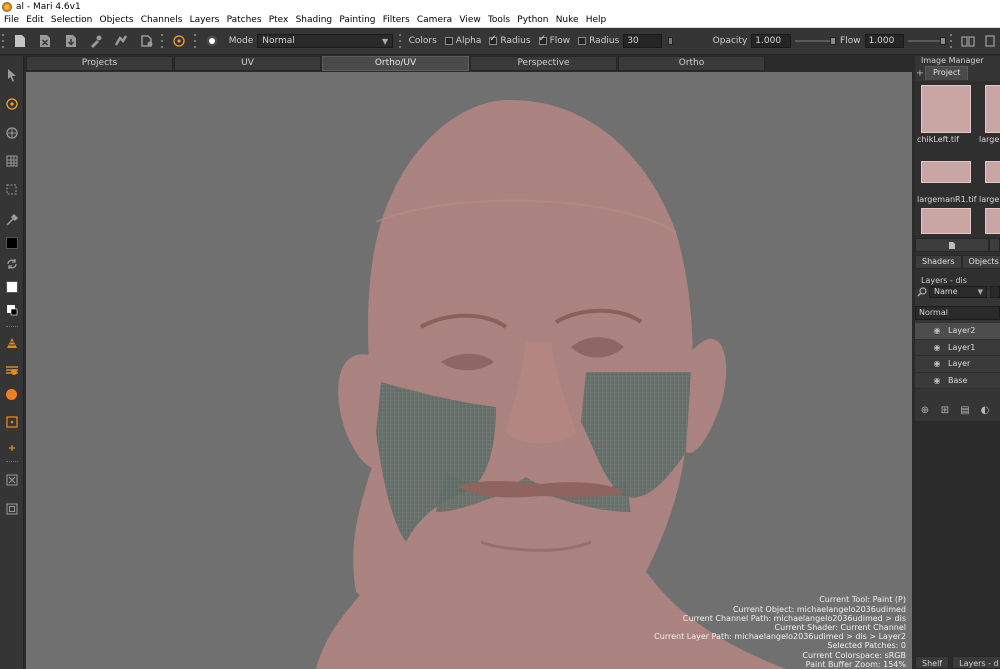 Image resolution: width=1000 pixels, height=669 pixels. I want to click on radius-slider-knob, so click(670, 41).